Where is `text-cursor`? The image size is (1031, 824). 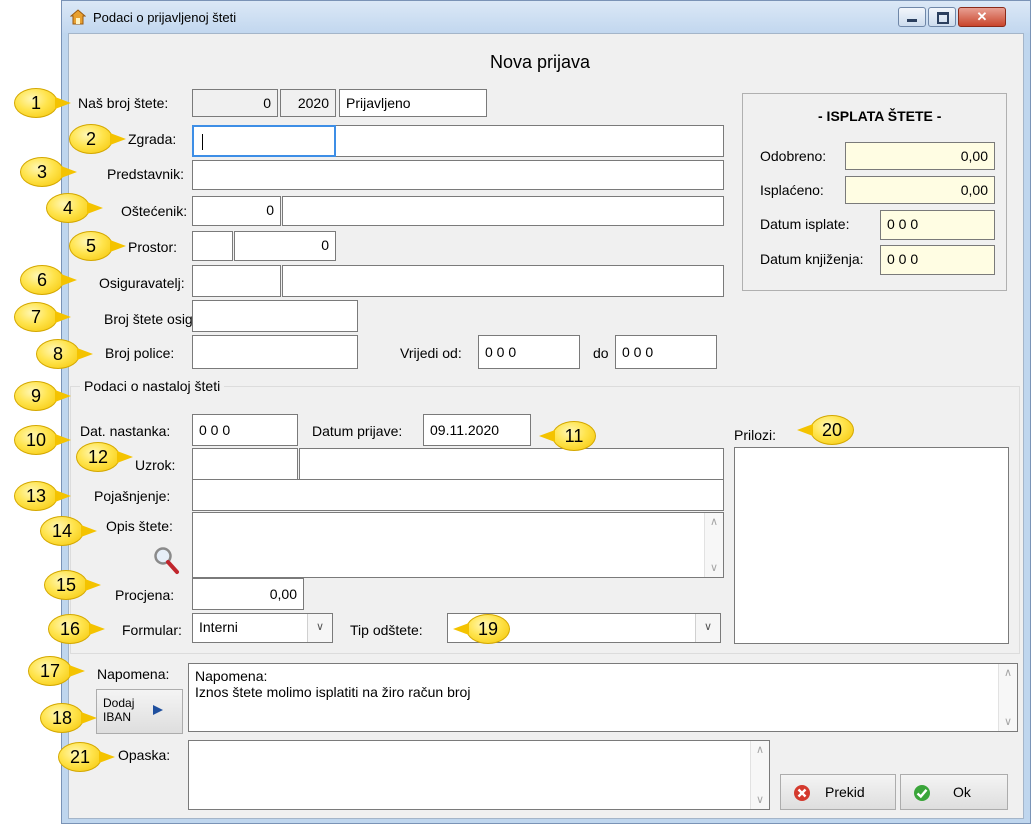
text-cursor is located at coordinates (202, 142).